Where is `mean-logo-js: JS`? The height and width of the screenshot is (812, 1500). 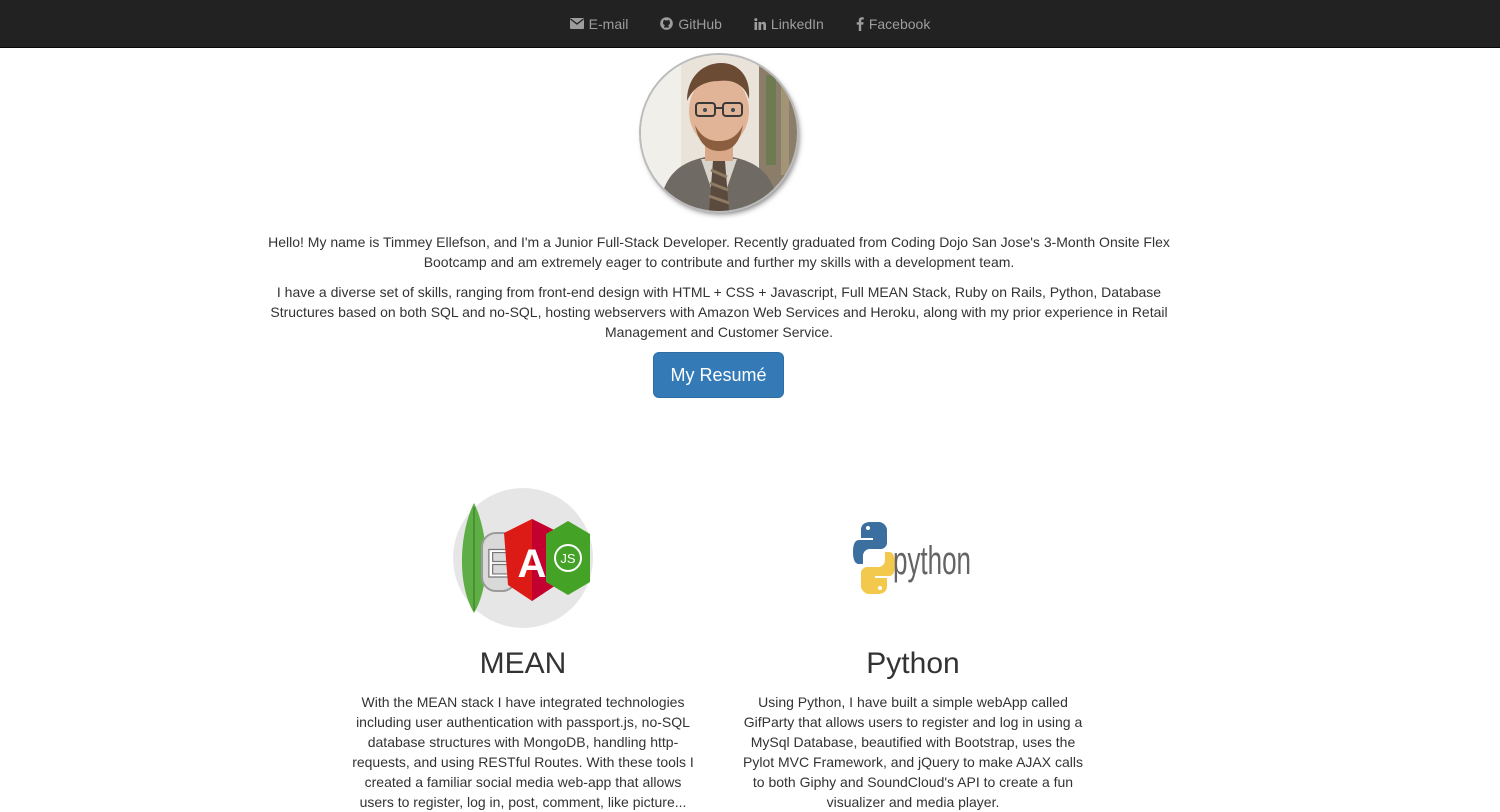
mean-logo-js: JS is located at coordinates (568, 558).